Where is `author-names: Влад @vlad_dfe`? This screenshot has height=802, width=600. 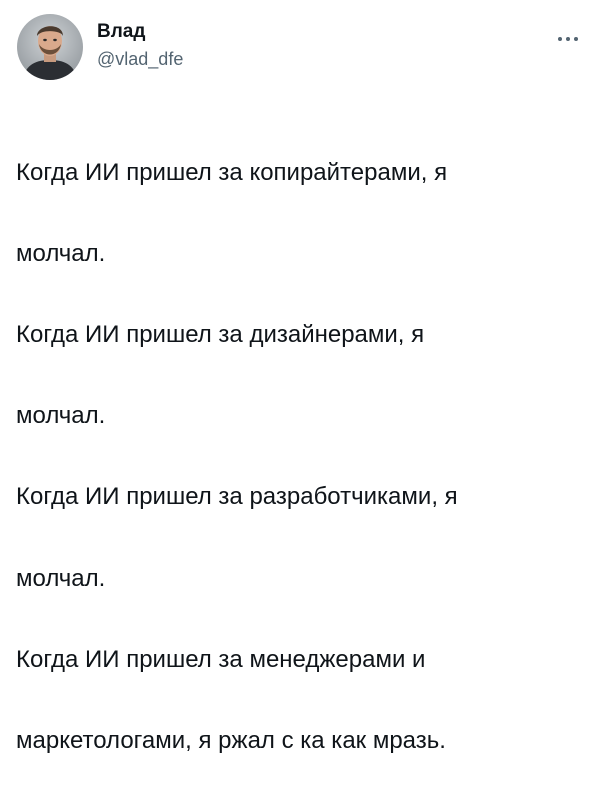 author-names: Влад @vlad_dfe is located at coordinates (140, 46).